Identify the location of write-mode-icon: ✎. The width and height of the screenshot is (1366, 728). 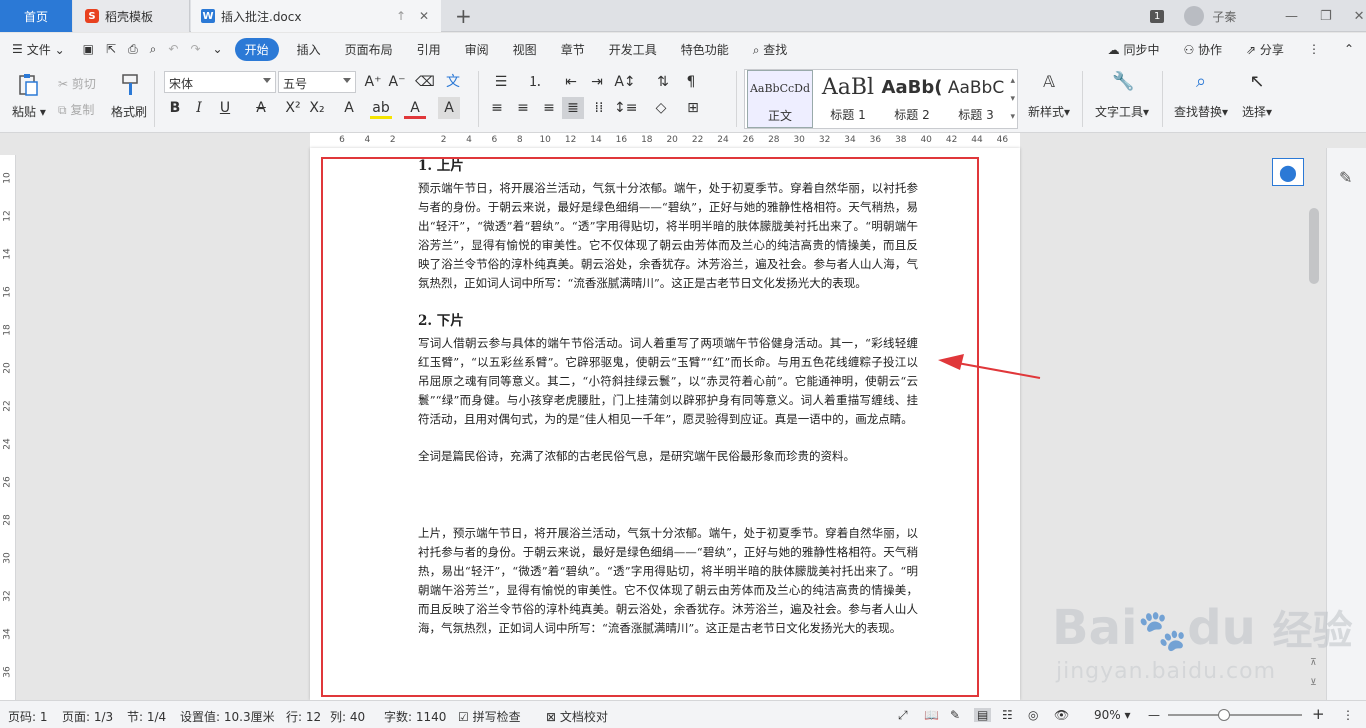
(955, 715).